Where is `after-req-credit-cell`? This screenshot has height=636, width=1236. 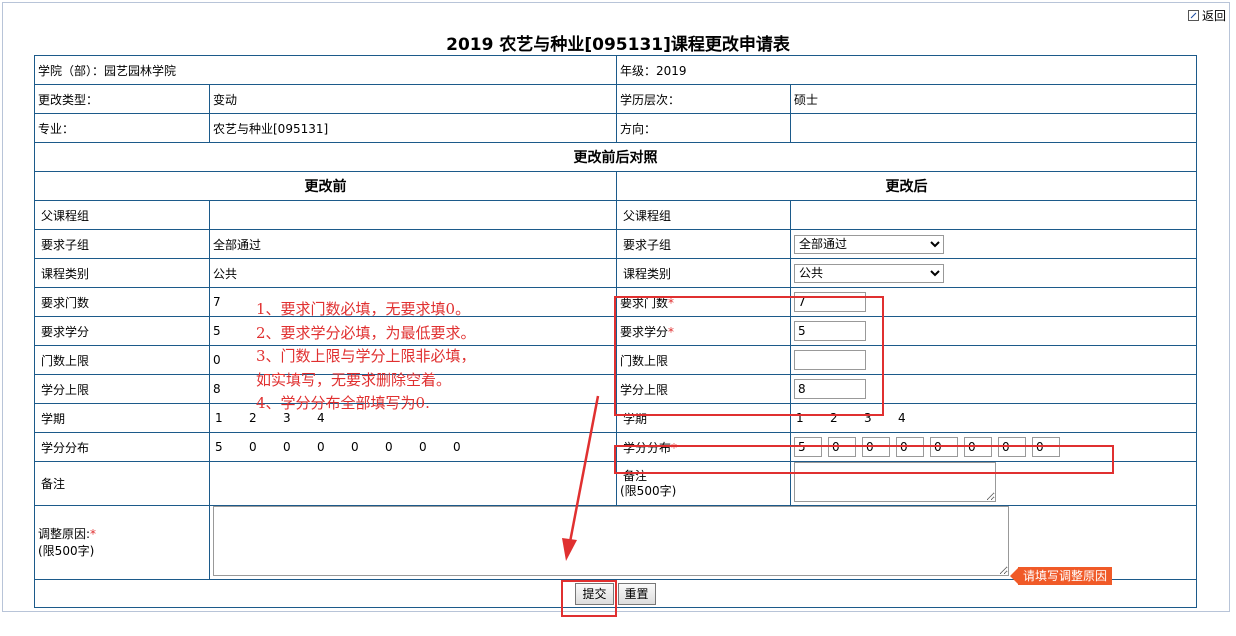 after-req-credit-cell is located at coordinates (993, 331).